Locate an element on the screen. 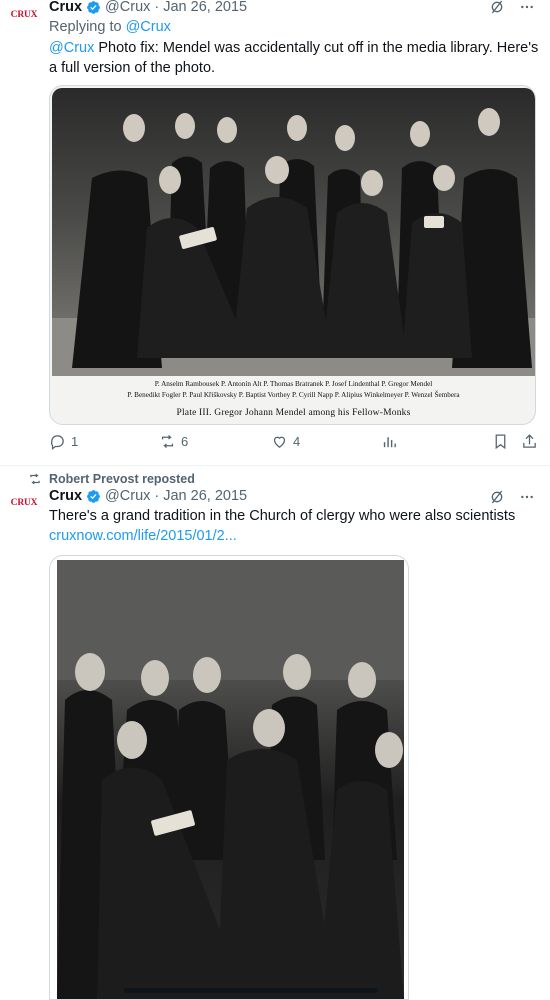  share-button is located at coordinates (529, 441).